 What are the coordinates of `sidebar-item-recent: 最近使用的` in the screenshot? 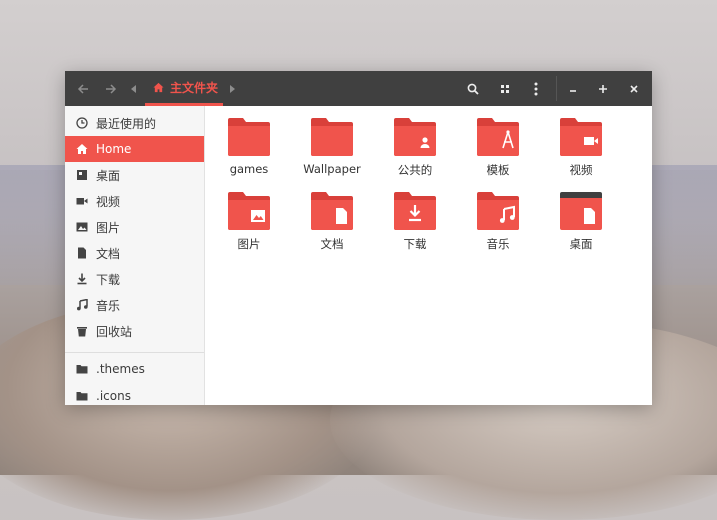 It's located at (134, 123).